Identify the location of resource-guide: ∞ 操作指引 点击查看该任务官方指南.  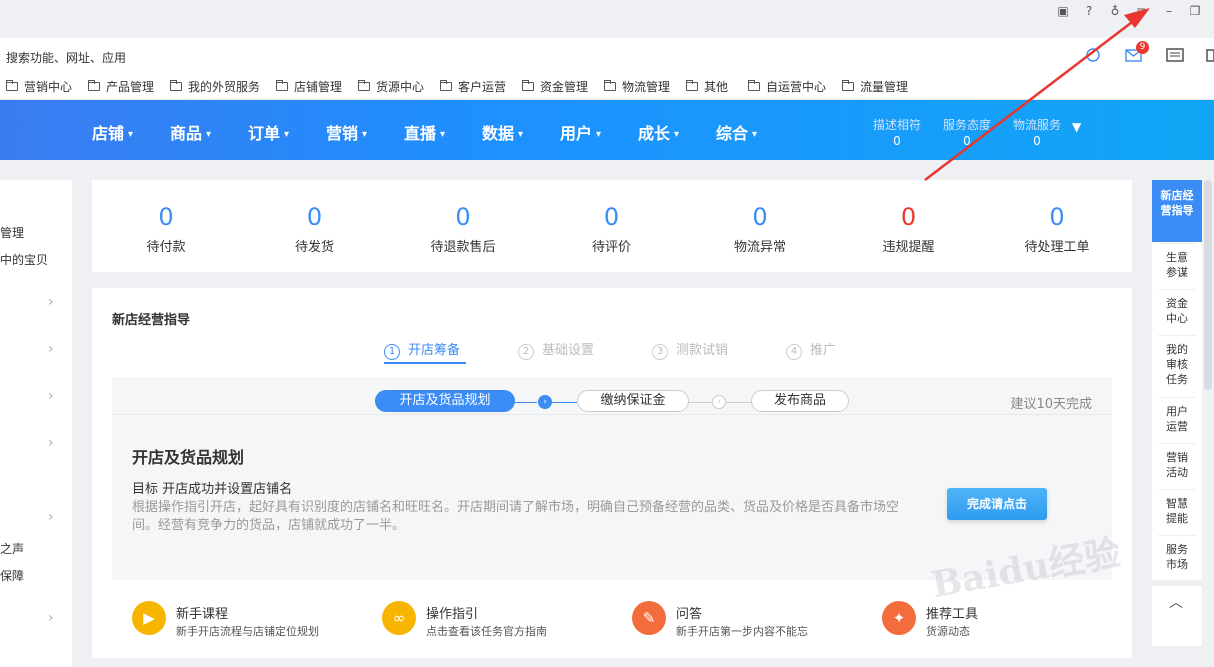
(497, 619).